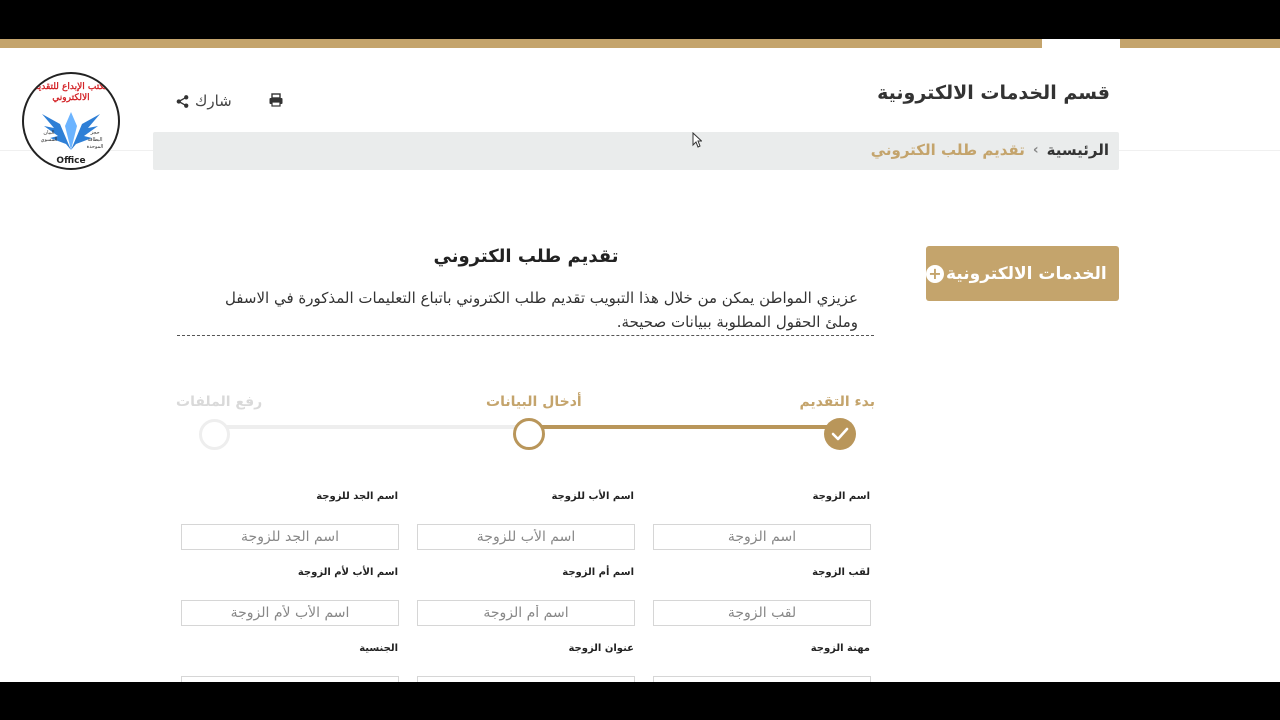  Describe the element at coordinates (762, 613) in the screenshot. I see `wife-surname-input` at that location.